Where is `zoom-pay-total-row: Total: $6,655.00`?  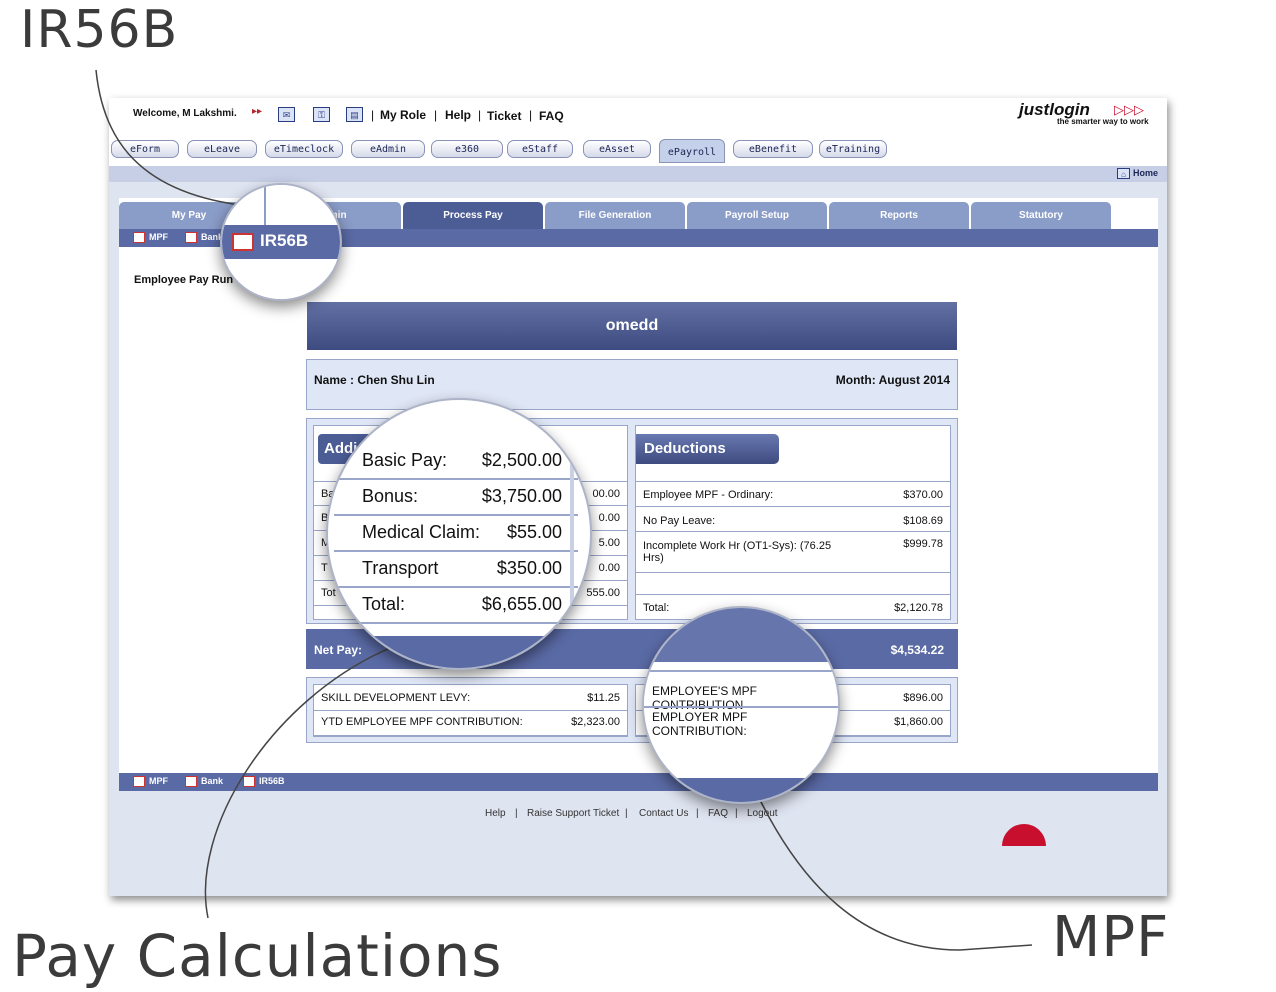
zoom-pay-total-row: Total: $6,655.00 is located at coordinates (456, 605).